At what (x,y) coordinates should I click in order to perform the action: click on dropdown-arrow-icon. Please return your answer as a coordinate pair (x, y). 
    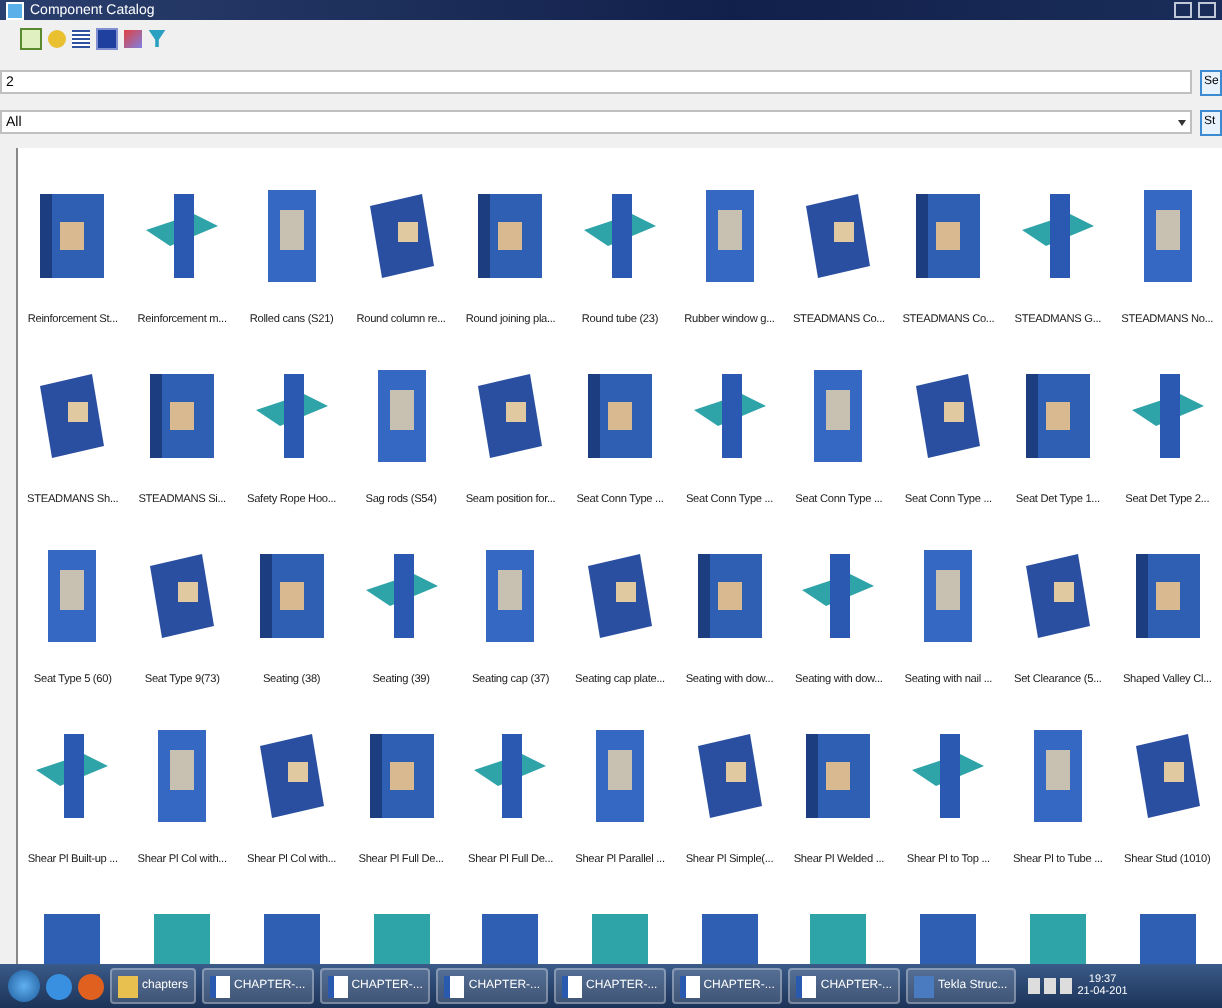
    Looking at the image, I should click on (1182, 122).